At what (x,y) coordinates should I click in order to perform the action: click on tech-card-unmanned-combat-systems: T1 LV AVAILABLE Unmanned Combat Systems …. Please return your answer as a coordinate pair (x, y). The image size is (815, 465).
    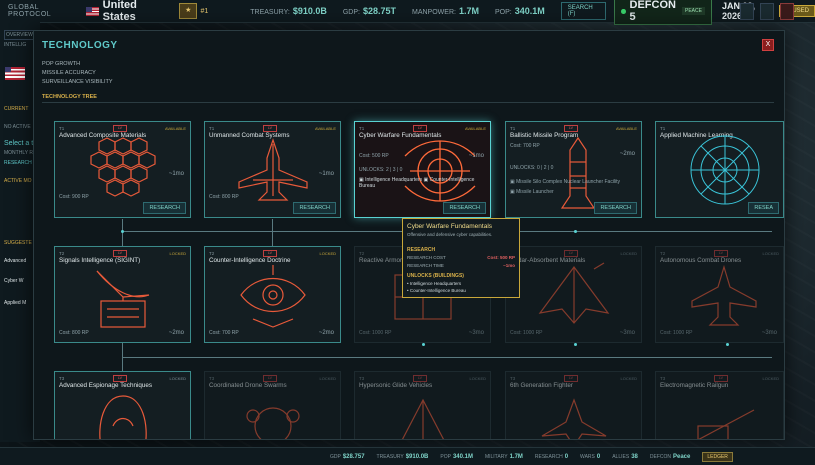
    Looking at the image, I should click on (272, 169).